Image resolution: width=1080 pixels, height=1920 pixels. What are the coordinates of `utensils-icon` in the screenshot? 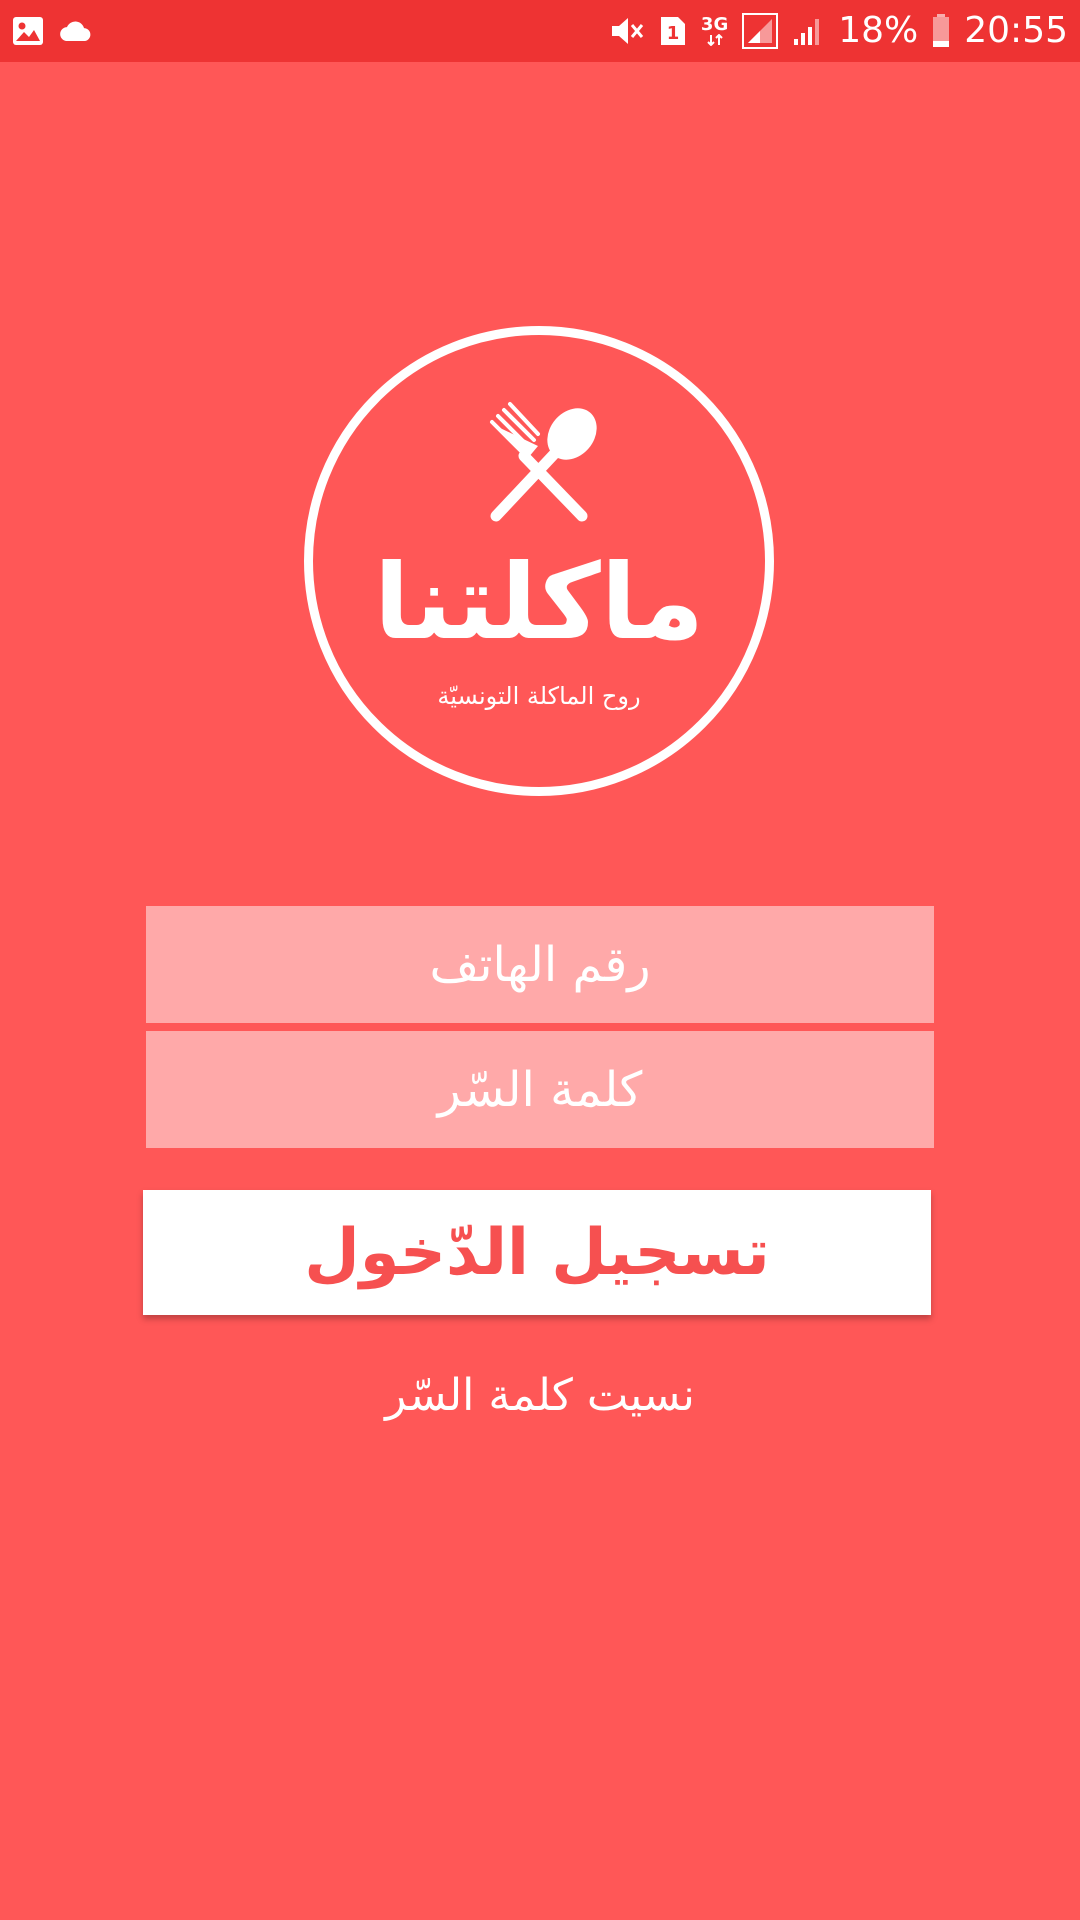 It's located at (540, 465).